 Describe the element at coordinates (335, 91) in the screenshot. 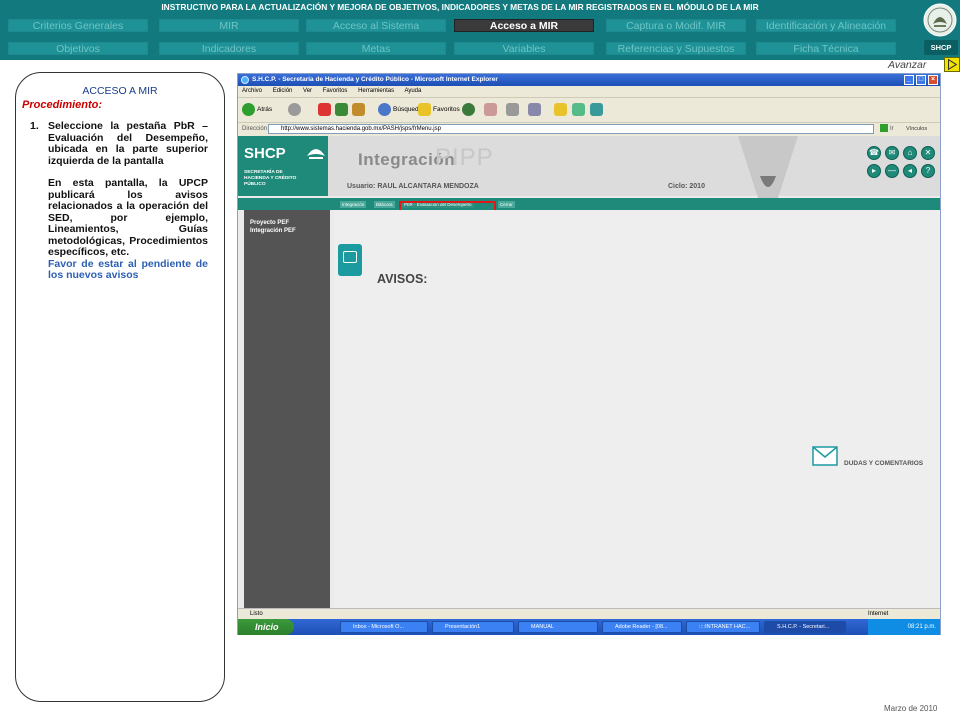

I see `menu-favoritos: Favoritos` at that location.